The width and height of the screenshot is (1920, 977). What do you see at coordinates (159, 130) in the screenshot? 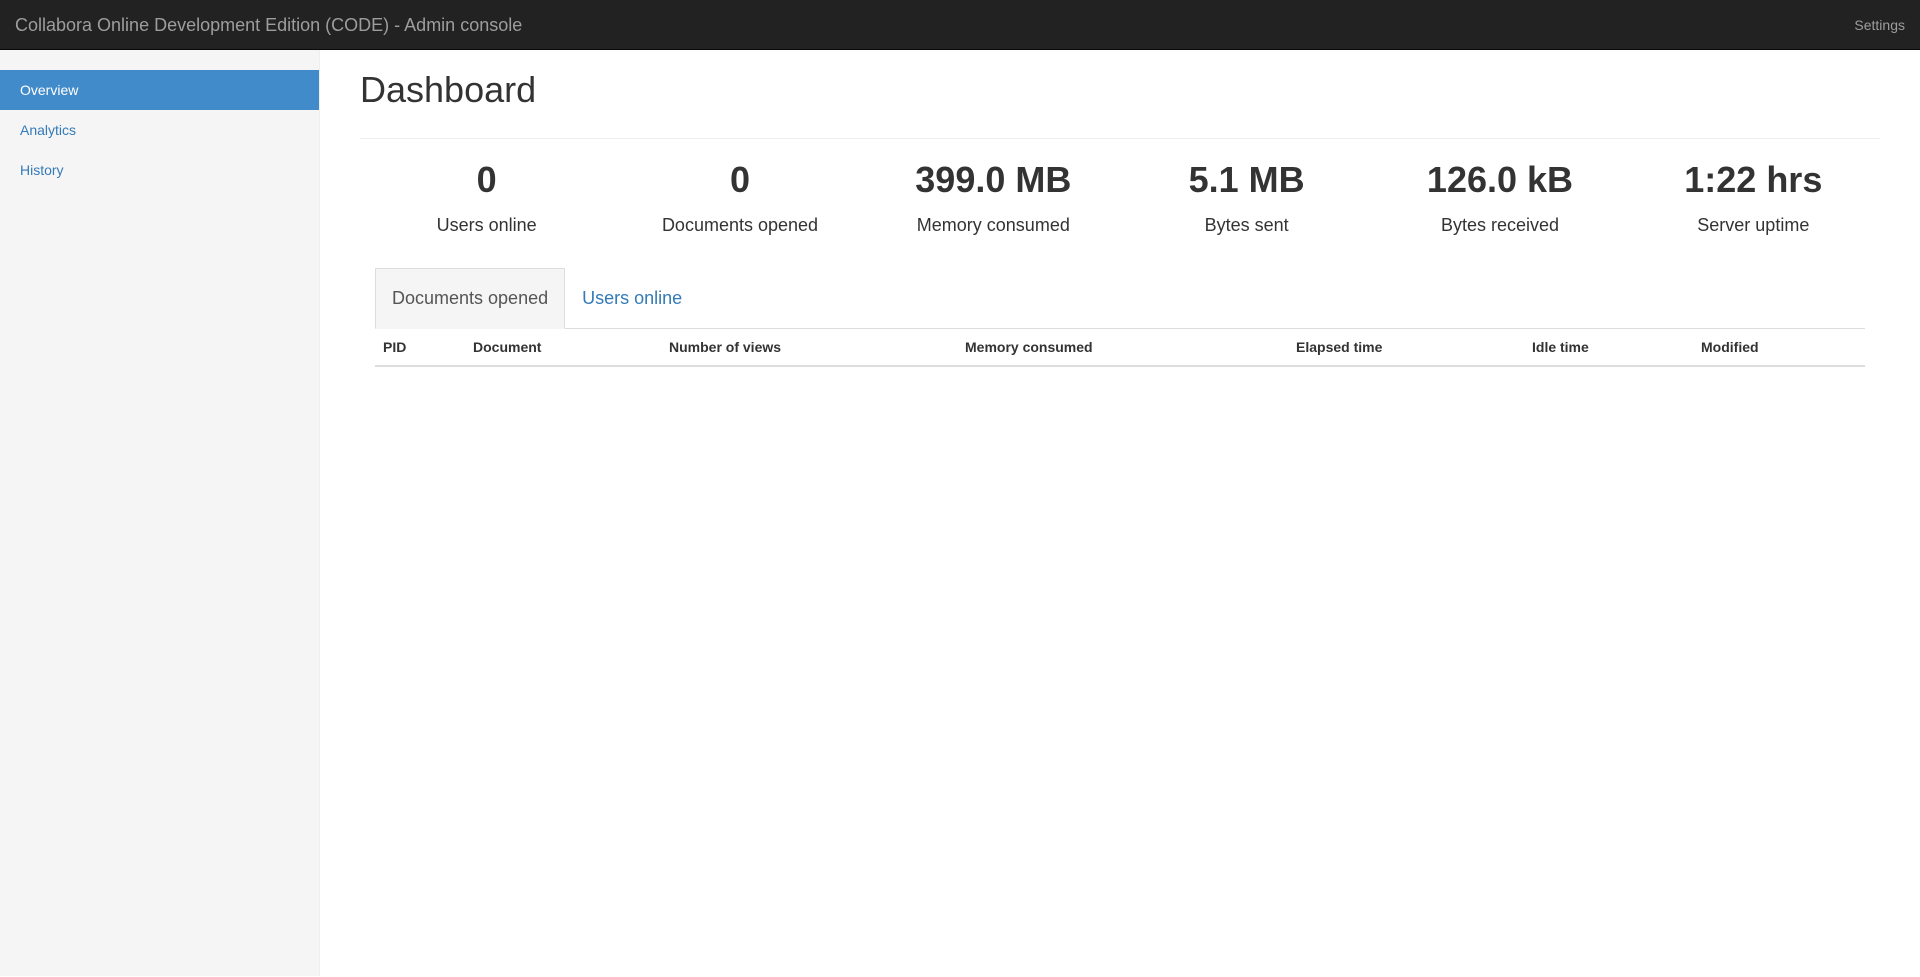
I see `sidebar-item-analytics: Analytics` at bounding box center [159, 130].